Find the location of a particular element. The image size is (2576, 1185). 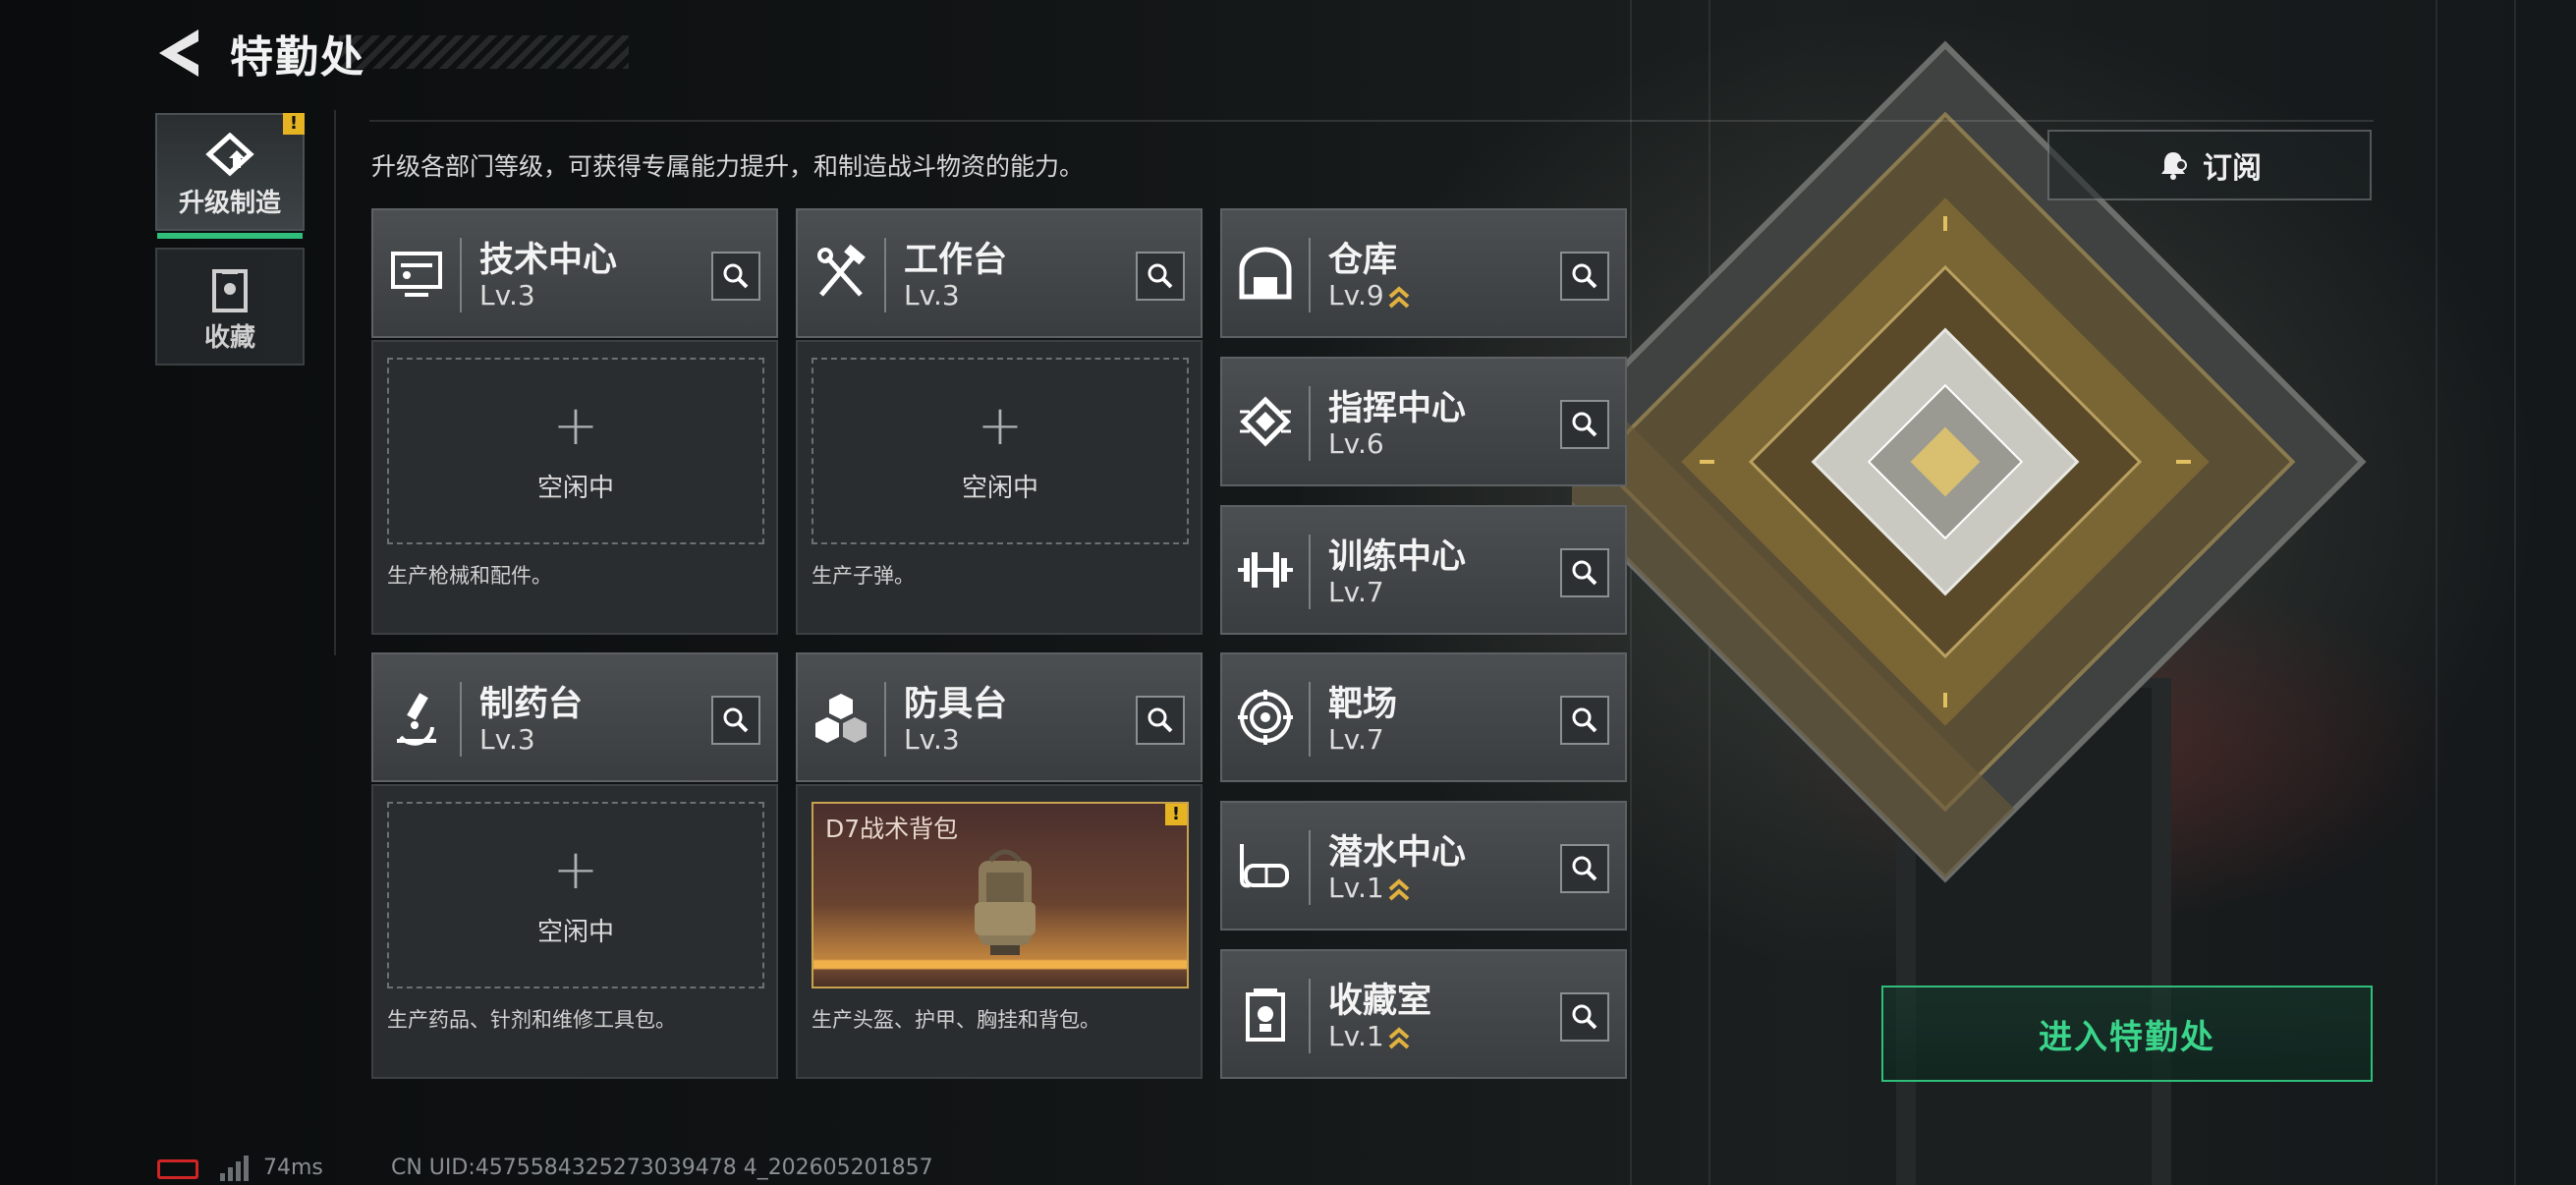

dumbbell-icon is located at coordinates (1265, 570).